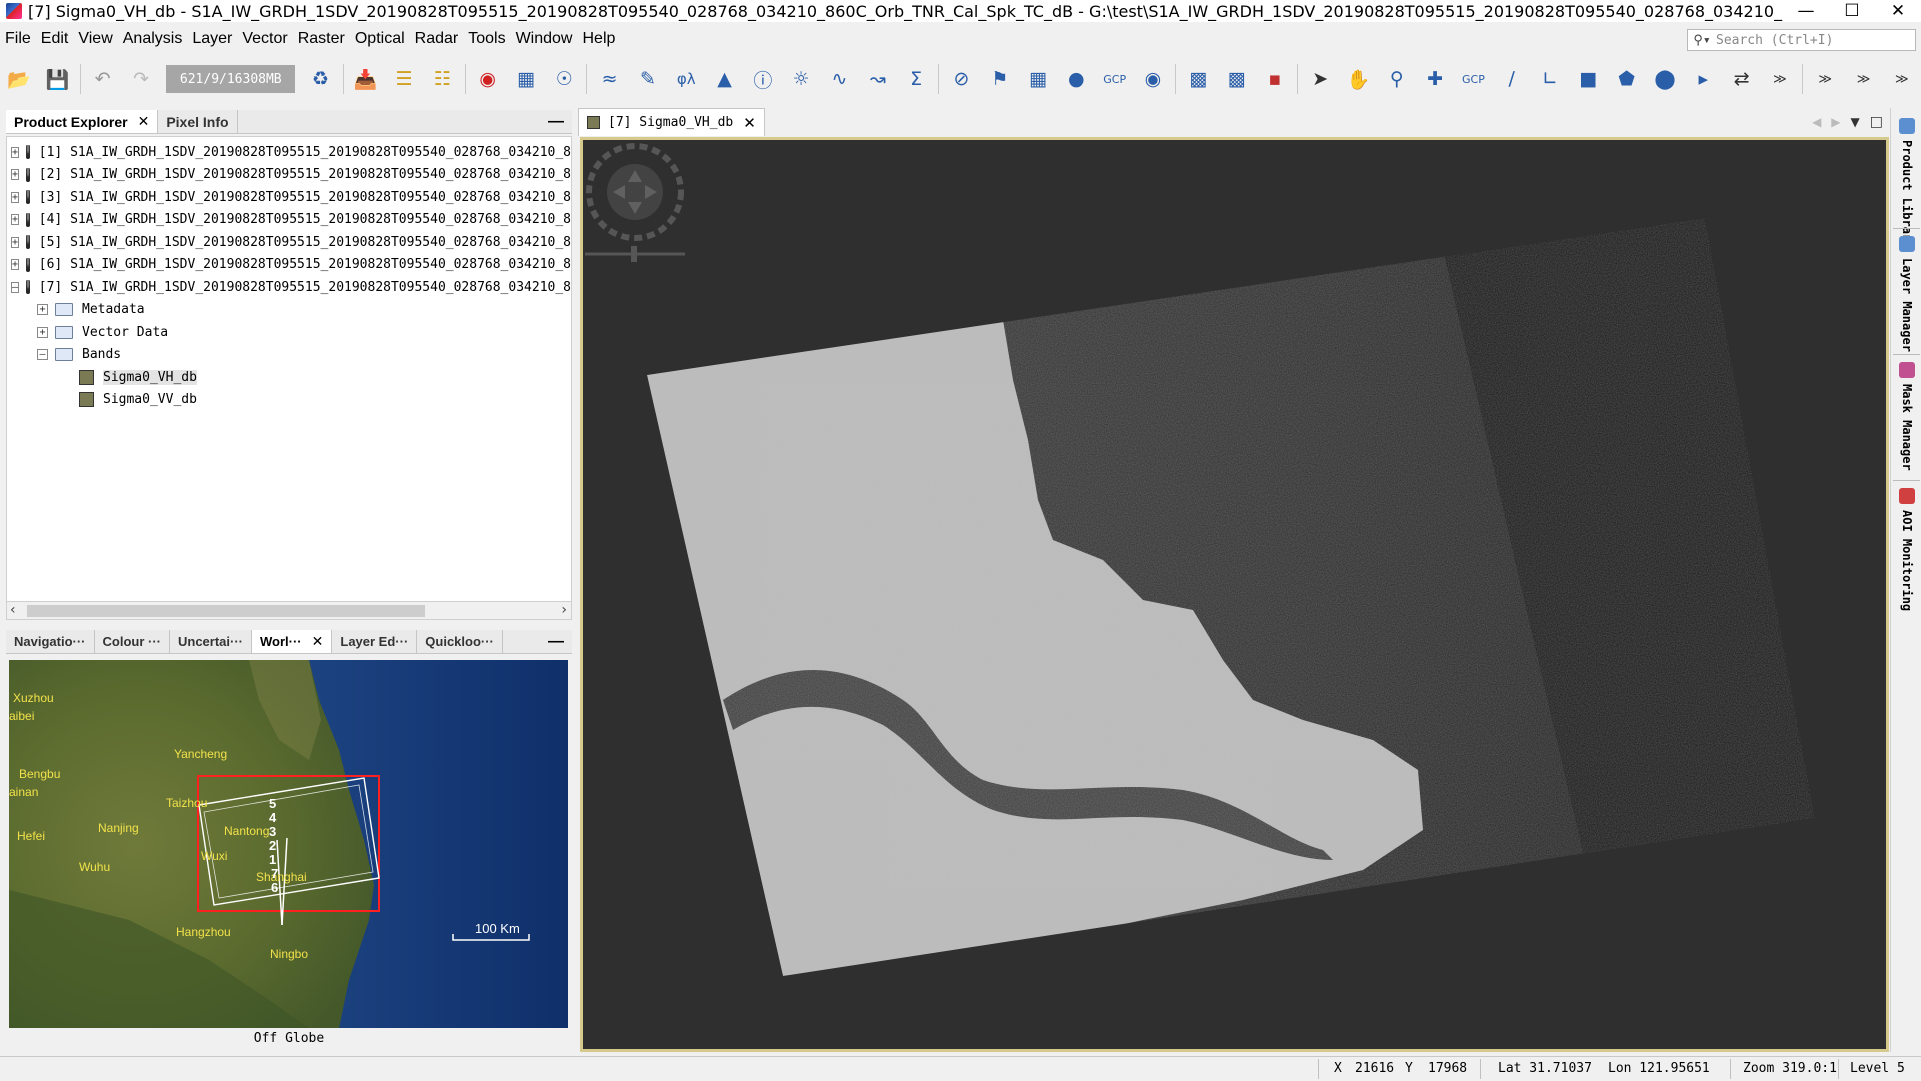  What do you see at coordinates (1000, 79) in the screenshot?
I see `pin-manager-icon: ⚑` at bounding box center [1000, 79].